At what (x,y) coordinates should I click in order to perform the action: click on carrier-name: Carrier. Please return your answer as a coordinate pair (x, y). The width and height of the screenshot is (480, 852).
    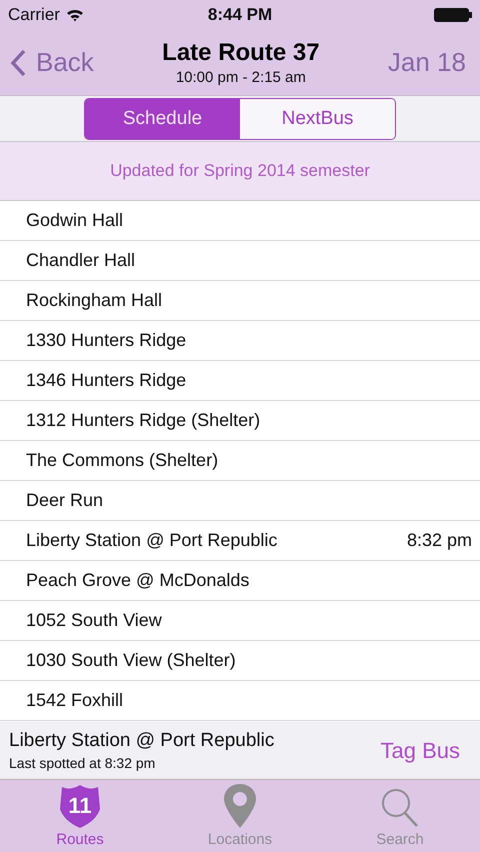
    Looking at the image, I should click on (34, 15).